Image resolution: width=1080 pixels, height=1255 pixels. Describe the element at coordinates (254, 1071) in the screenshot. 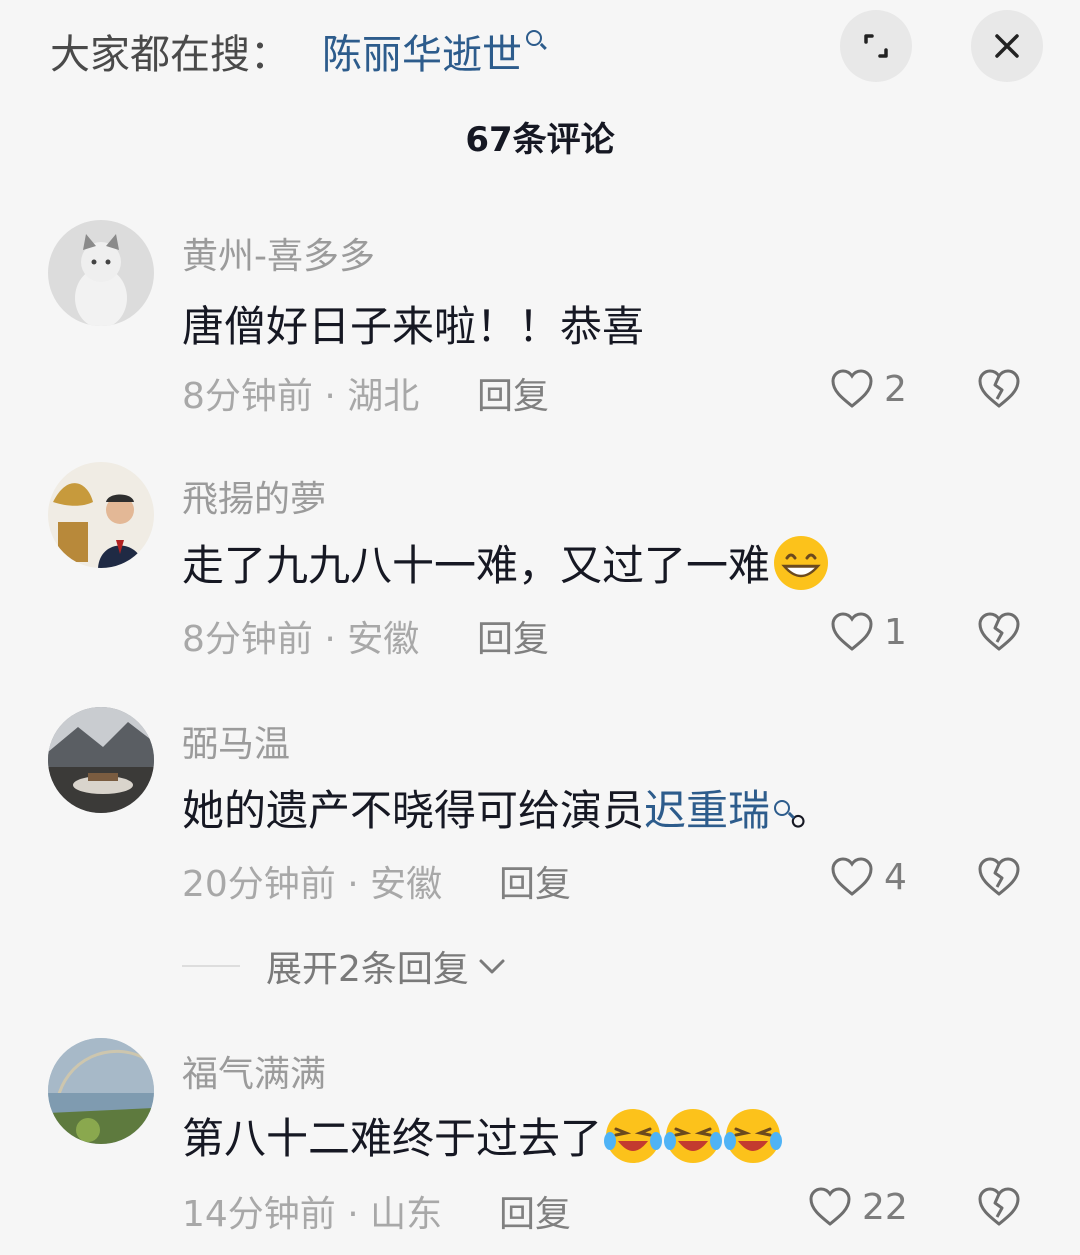

I see `comment-username: 福气满满` at that location.